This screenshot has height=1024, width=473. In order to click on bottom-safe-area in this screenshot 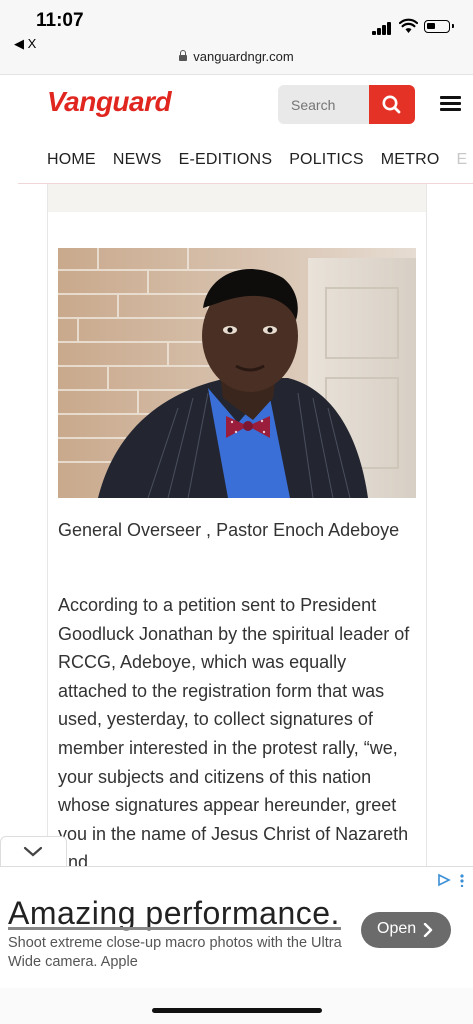, I will do `click(236, 1006)`.